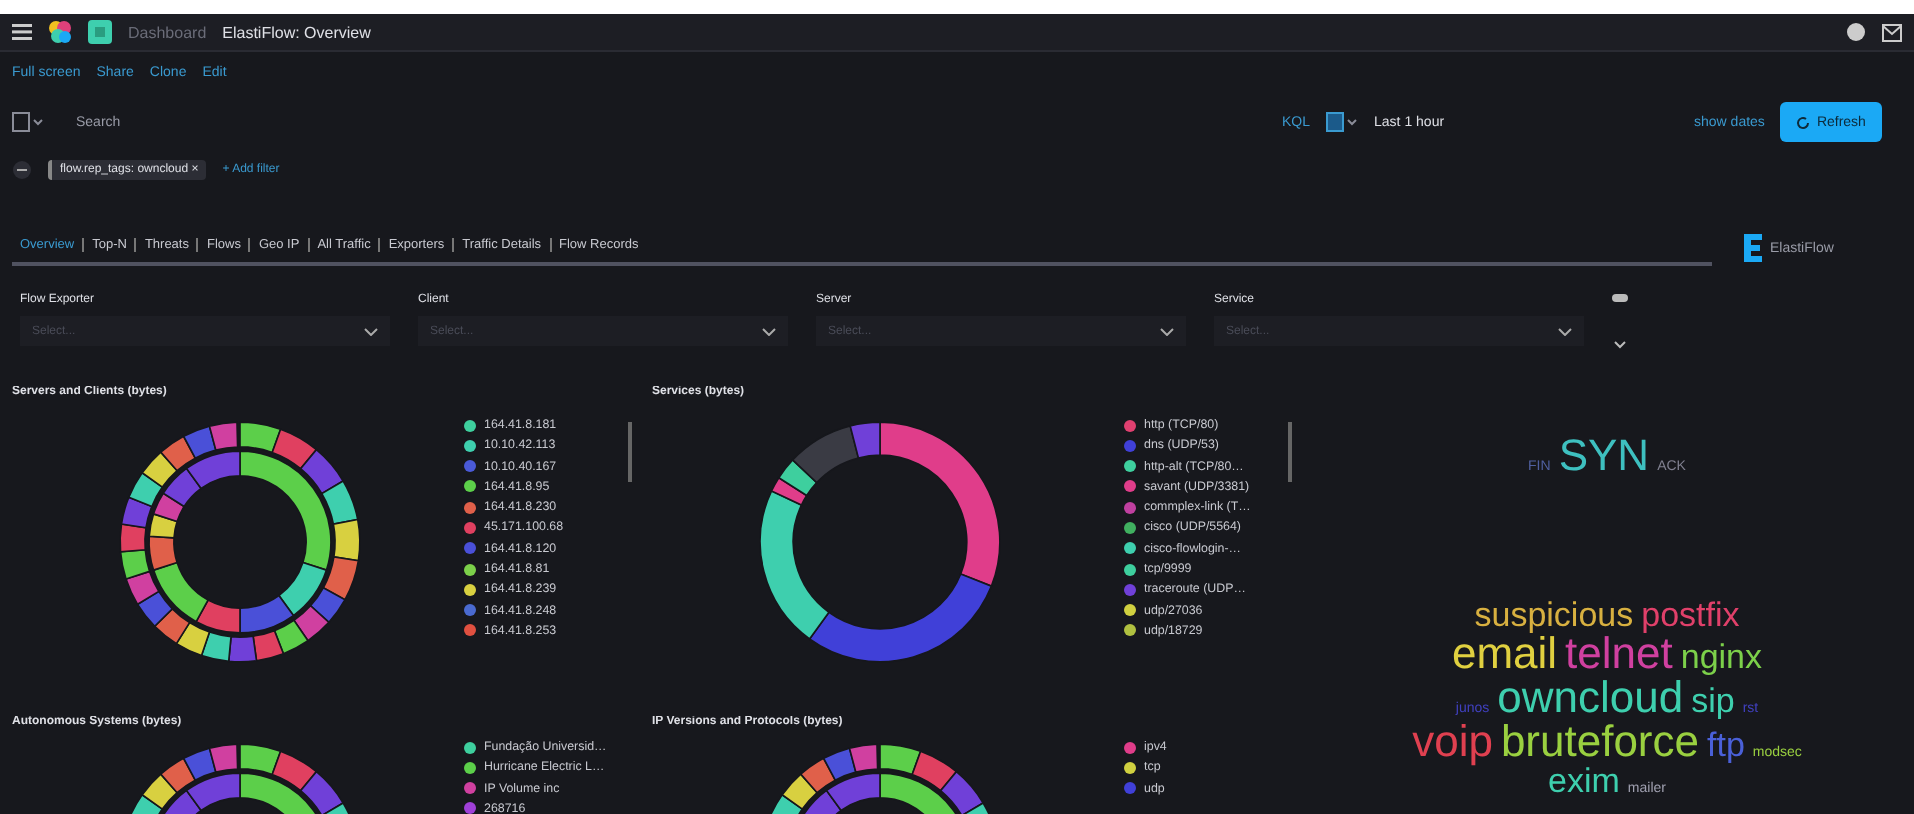 Image resolution: width=1914 pixels, height=814 pixels. What do you see at coordinates (1619, 654) in the screenshot?
I see `tag-cloud-word: telnet` at bounding box center [1619, 654].